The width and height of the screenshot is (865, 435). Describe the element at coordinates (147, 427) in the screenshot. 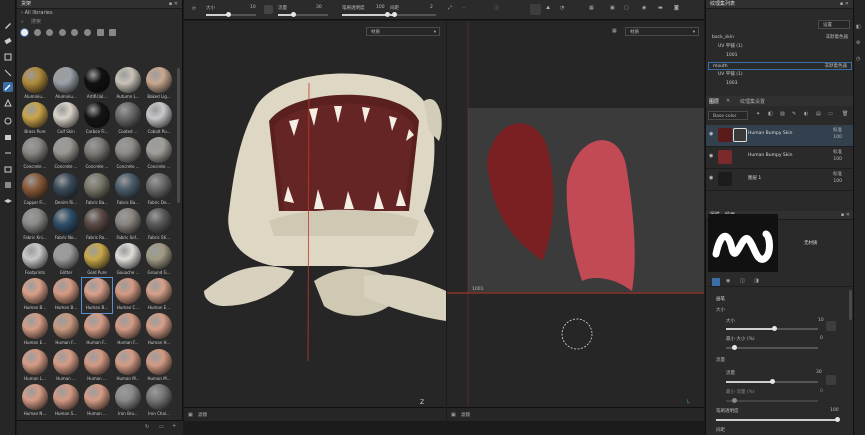

I see `refresh-icon: ↻` at that location.